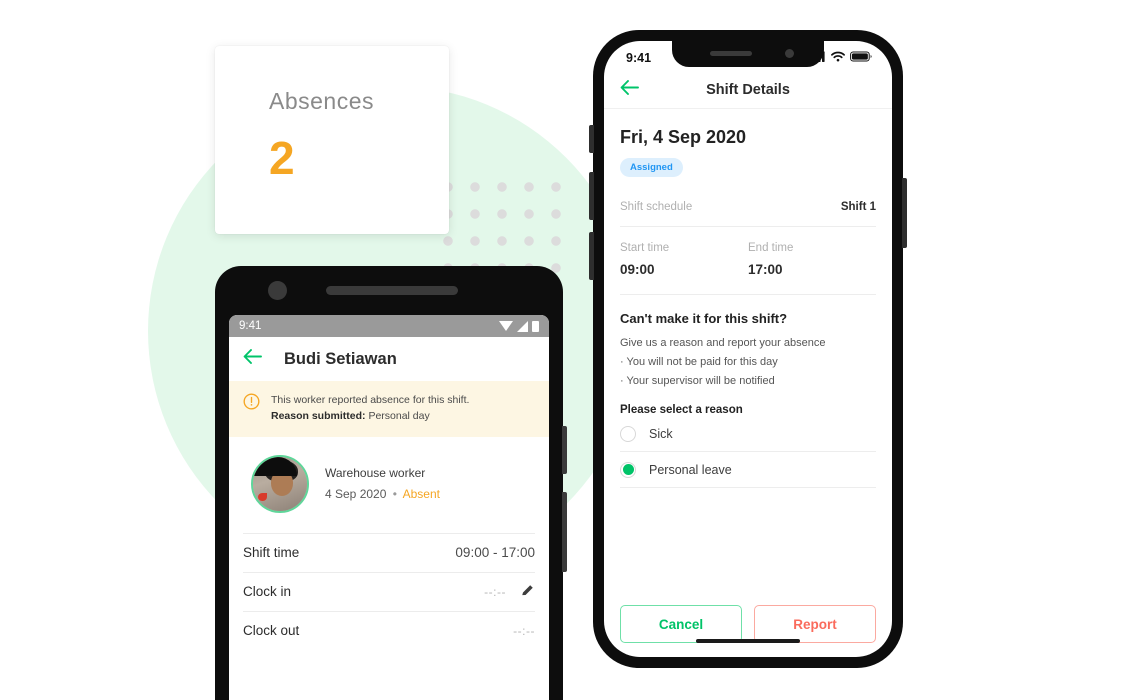  I want to click on end-time-value: 17:00, so click(765, 269).